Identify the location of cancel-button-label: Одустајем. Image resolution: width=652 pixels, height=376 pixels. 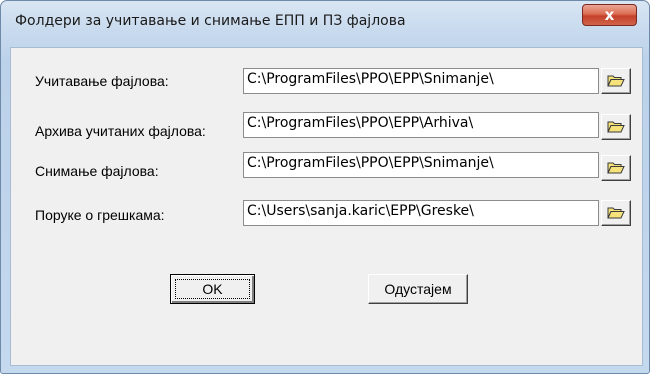
(418, 289).